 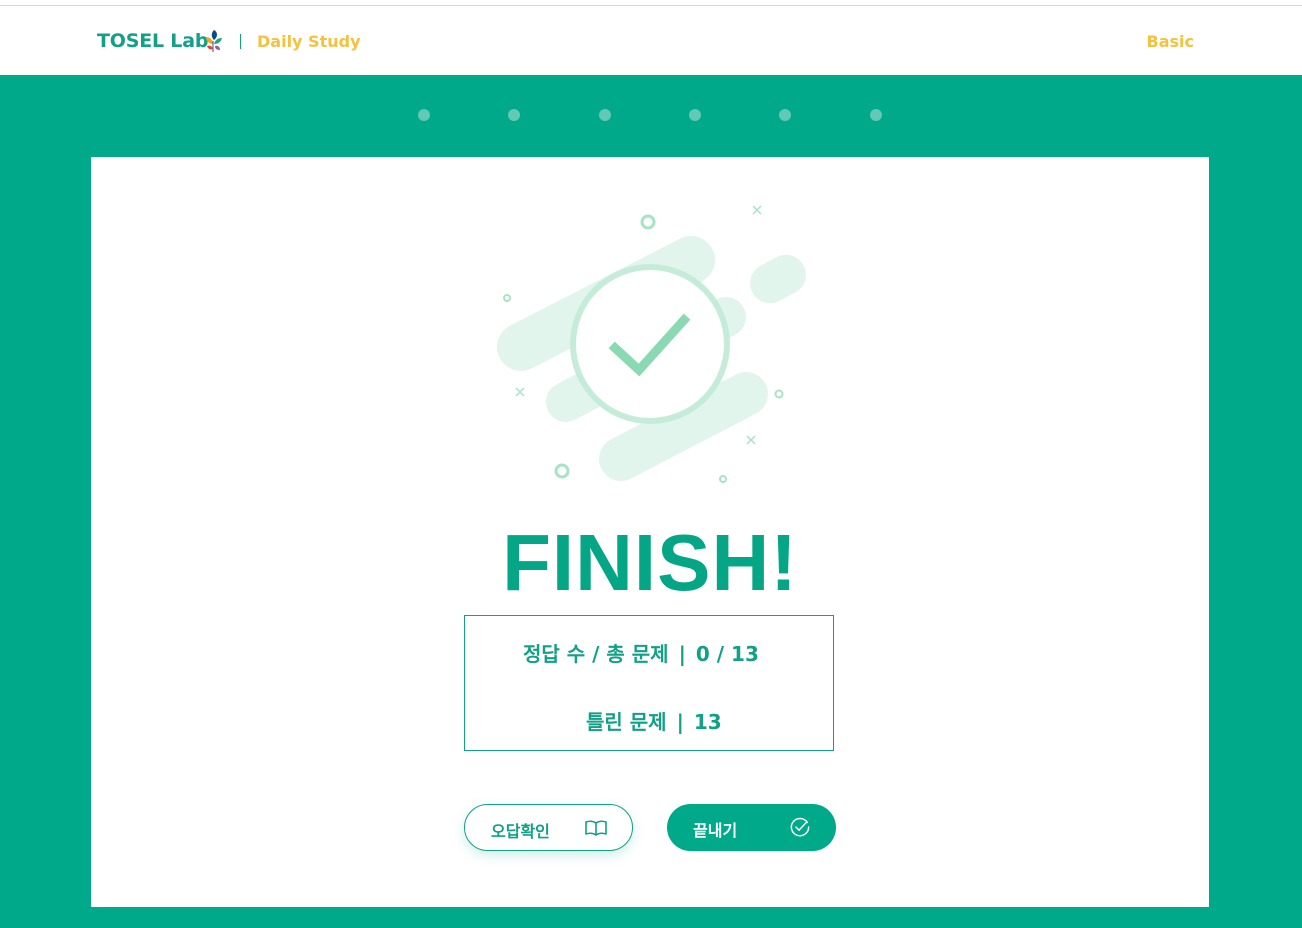 What do you see at coordinates (626, 722) in the screenshot?
I see `wrong-count-label: 틀린 문제` at bounding box center [626, 722].